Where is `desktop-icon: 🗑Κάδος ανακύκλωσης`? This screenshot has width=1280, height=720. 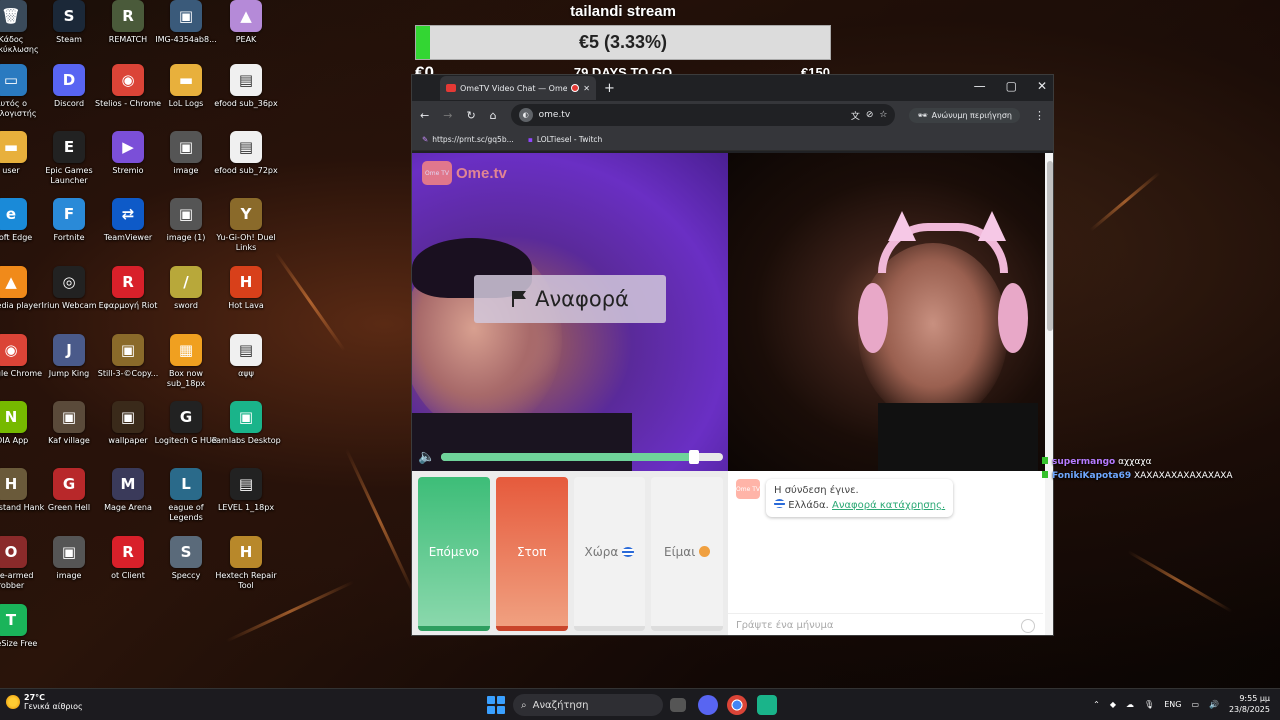 desktop-icon: 🗑Κάδος ανακύκλωσης is located at coordinates (21, 33).